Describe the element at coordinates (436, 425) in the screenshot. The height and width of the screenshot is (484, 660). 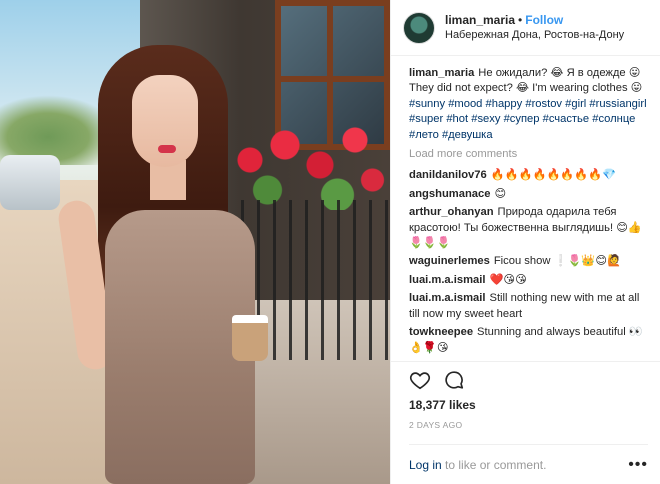
I see `post-timestamp: 2 DAYS AGO` at that location.